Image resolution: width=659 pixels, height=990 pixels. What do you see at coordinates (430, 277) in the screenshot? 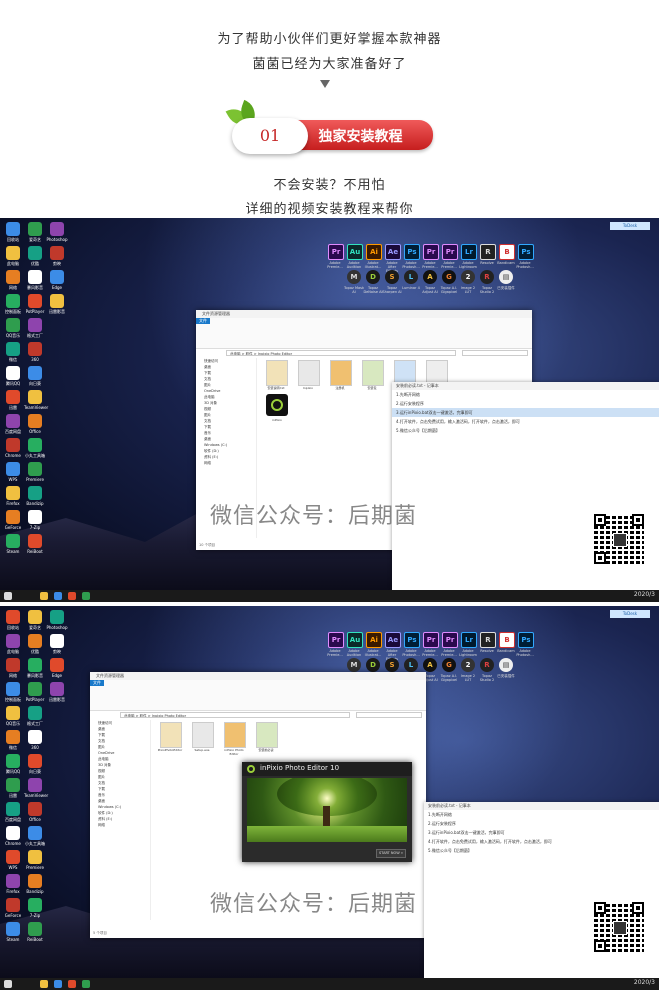
I see `plugin-app-icon: A` at bounding box center [430, 277].